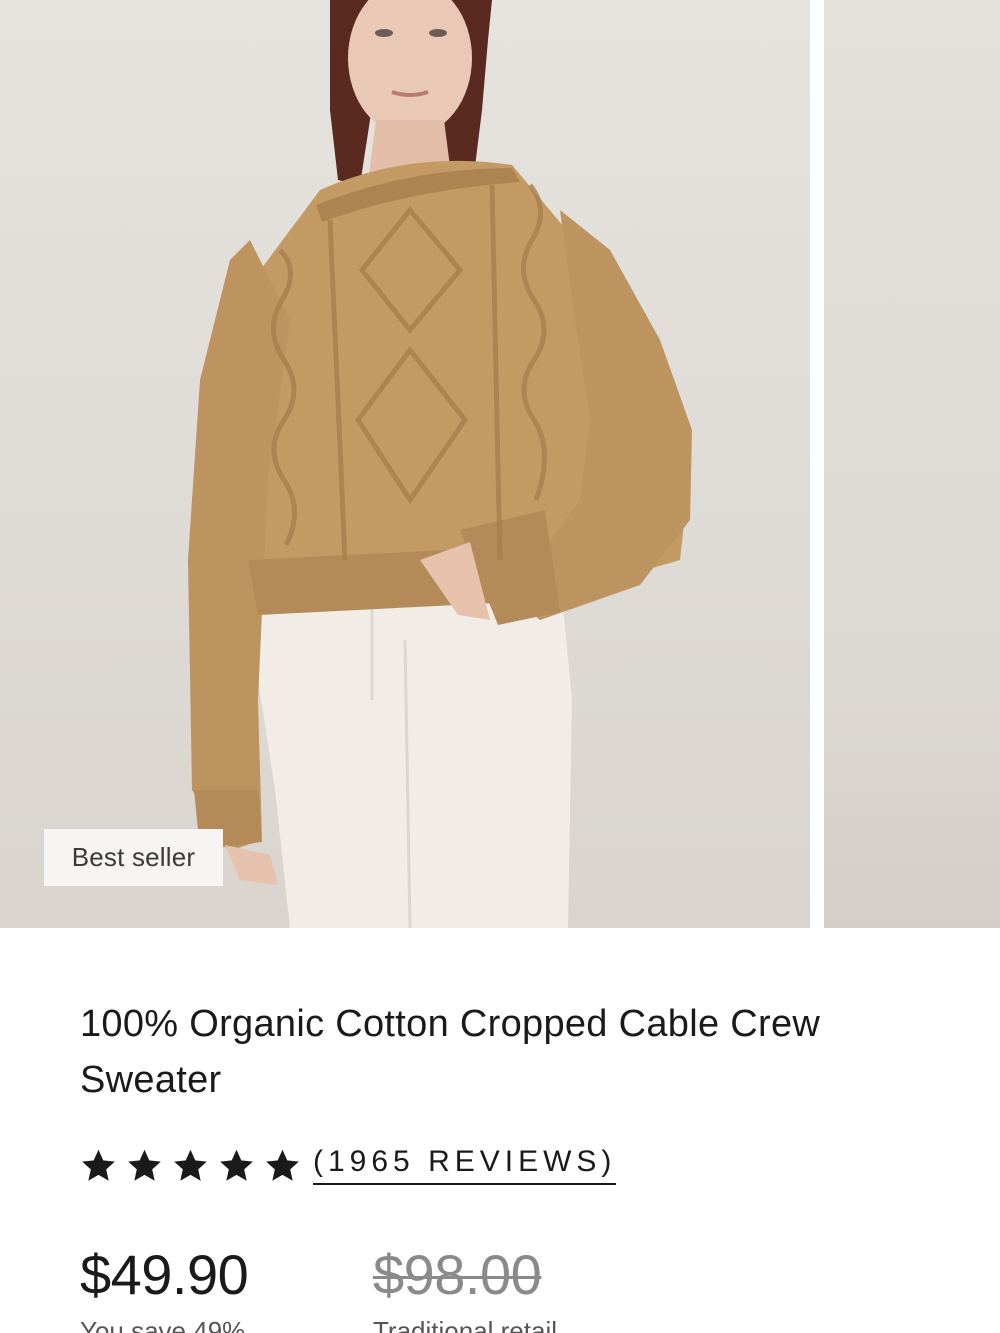  I want to click on reviews-count: (1965 REVIEWS), so click(465, 1165).